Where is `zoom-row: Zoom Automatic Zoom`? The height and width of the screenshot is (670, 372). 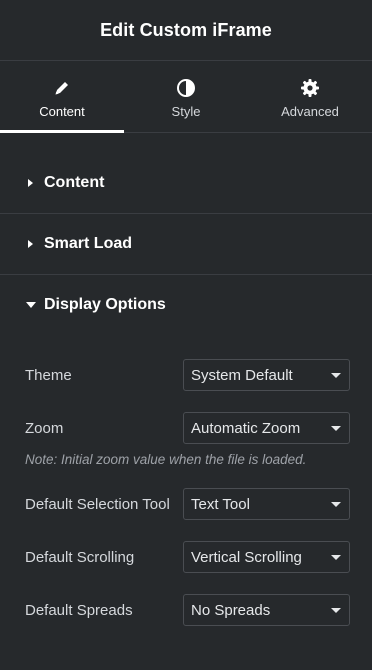 zoom-row: Zoom Automatic Zoom is located at coordinates (187, 428).